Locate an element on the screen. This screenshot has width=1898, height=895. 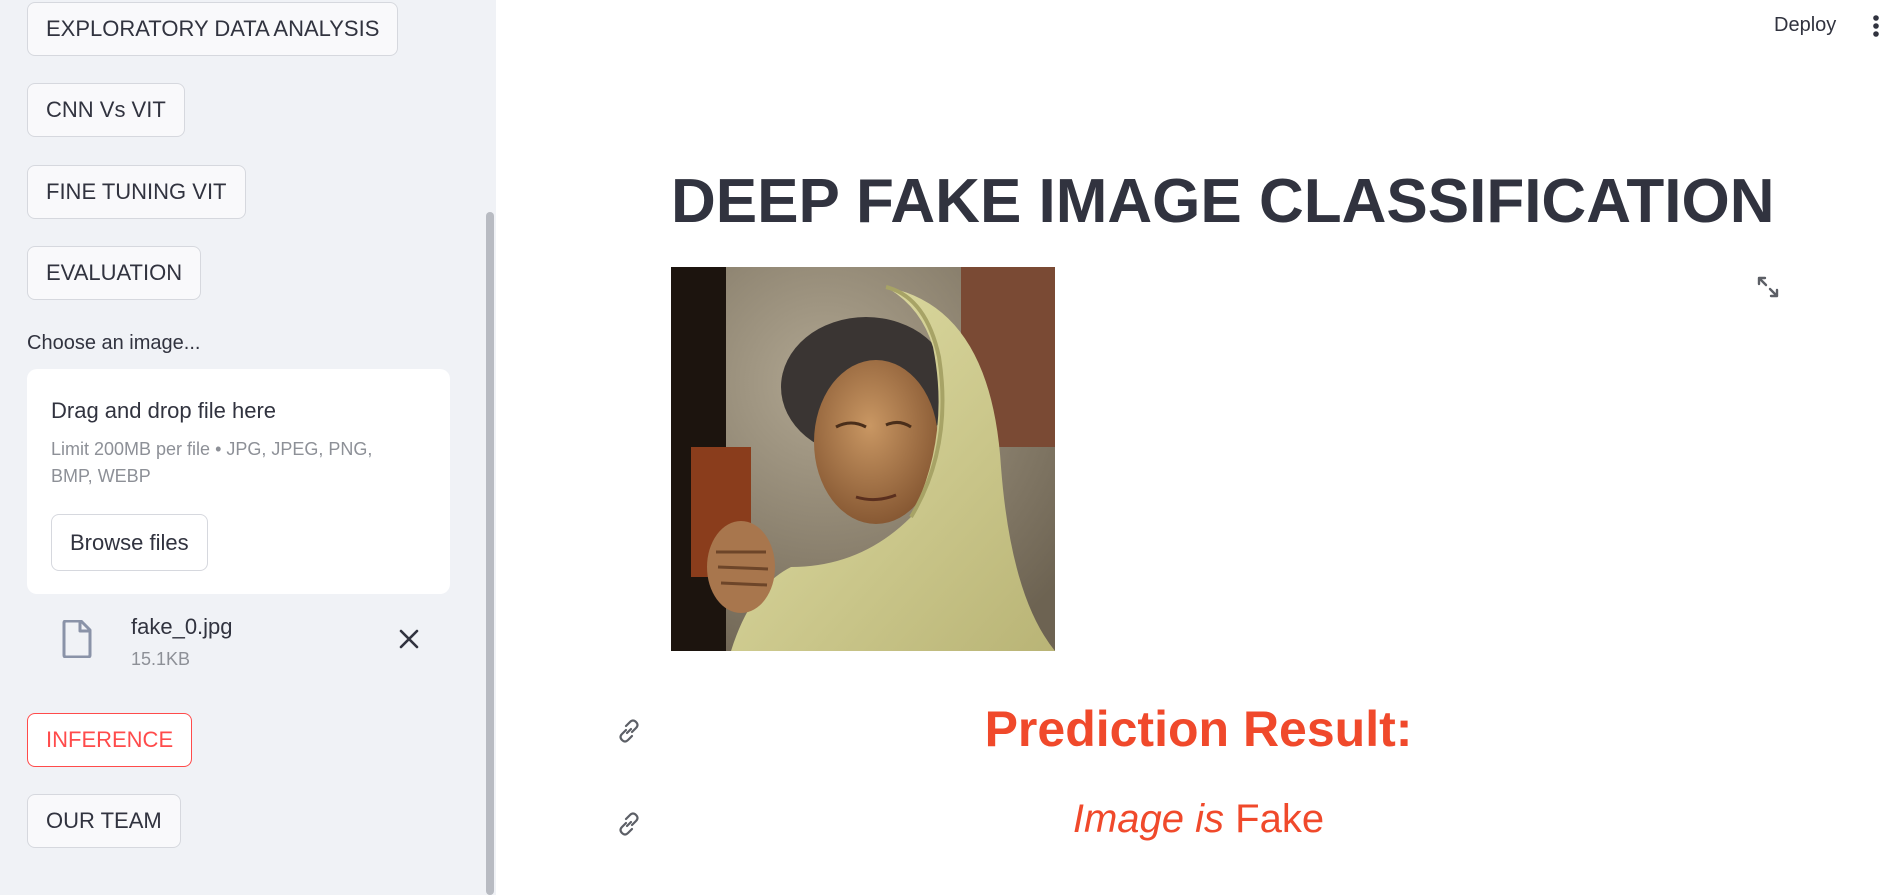
nav-button-cnn-vs-vit: CNN Vs VIT is located at coordinates (106, 110).